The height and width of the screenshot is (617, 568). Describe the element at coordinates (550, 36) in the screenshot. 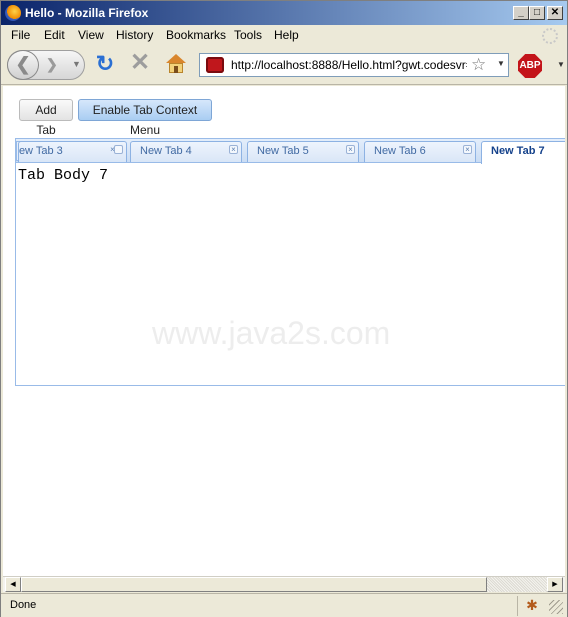

I see `throbber-icon` at that location.